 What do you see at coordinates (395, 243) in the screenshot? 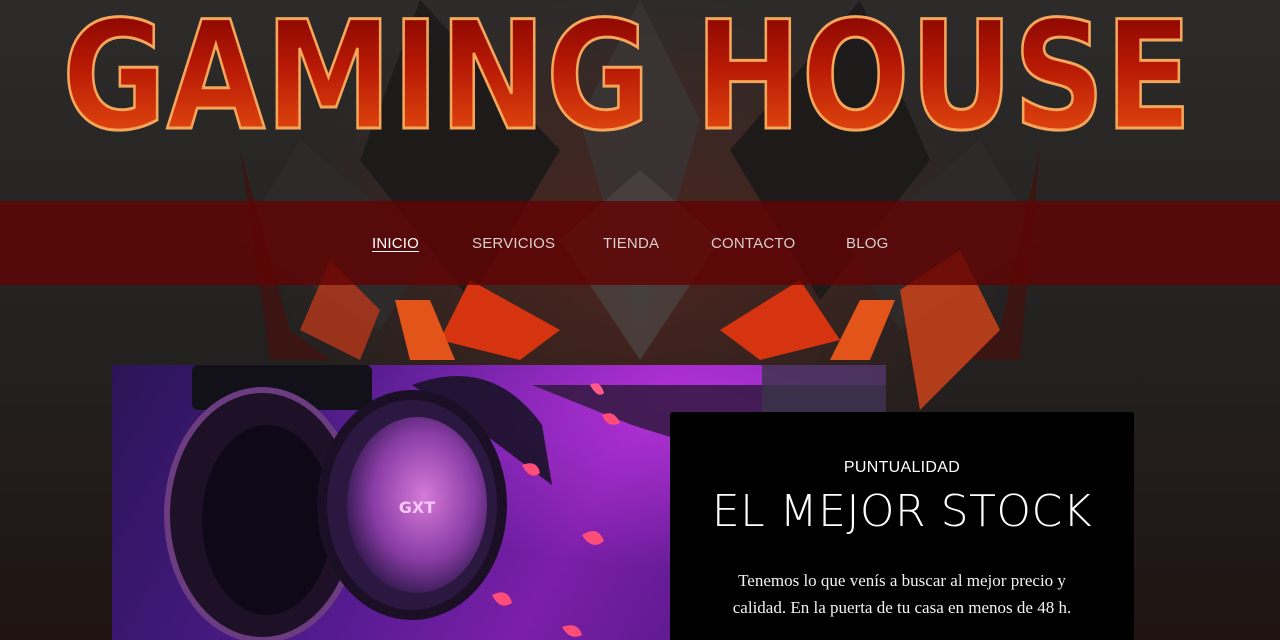
I see `nav-item-inicio: INICIO` at bounding box center [395, 243].